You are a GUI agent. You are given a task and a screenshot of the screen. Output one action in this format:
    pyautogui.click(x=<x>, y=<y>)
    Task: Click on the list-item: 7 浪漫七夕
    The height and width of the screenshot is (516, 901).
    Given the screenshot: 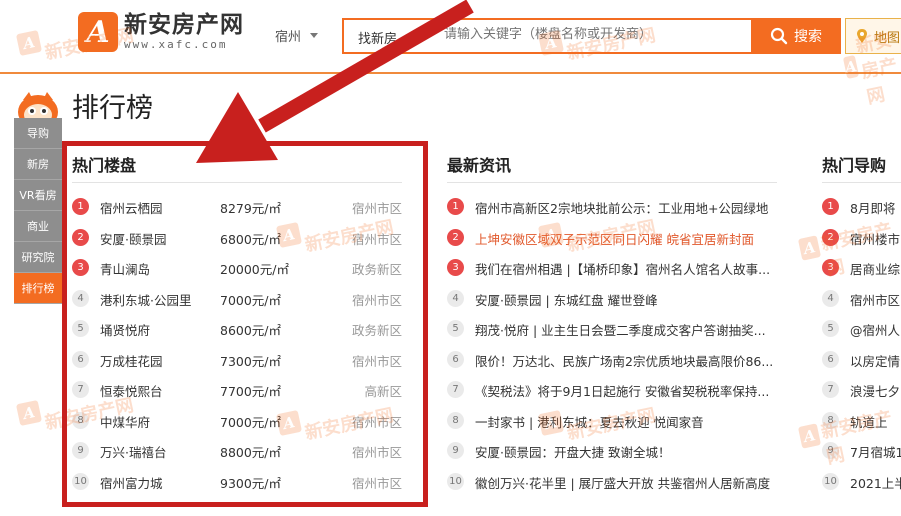 What is the action you would take?
    pyautogui.click(x=861, y=389)
    